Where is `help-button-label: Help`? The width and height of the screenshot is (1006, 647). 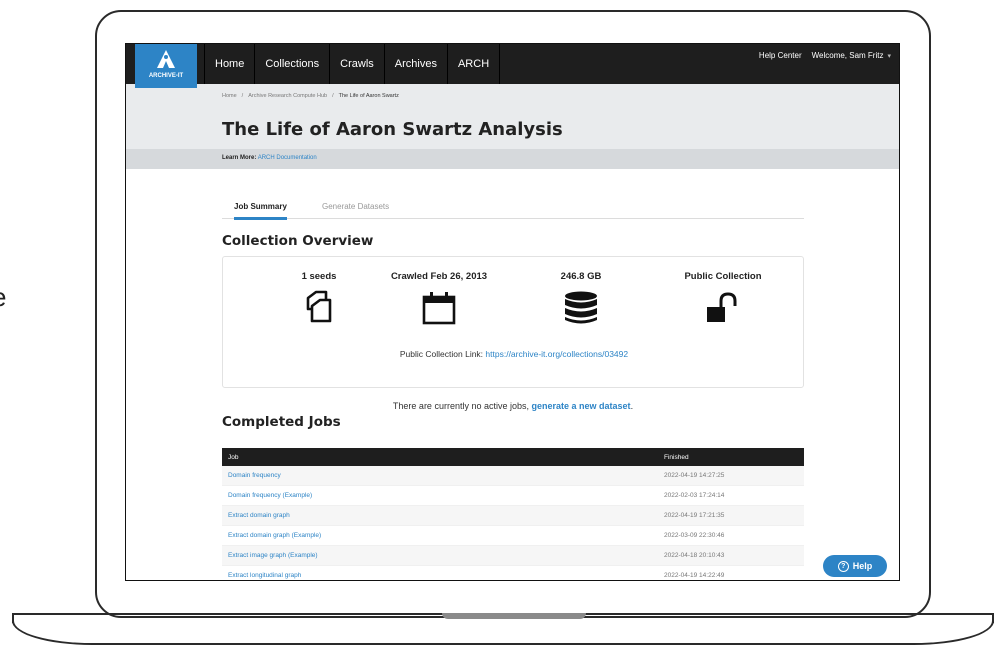 help-button-label: Help is located at coordinates (862, 566).